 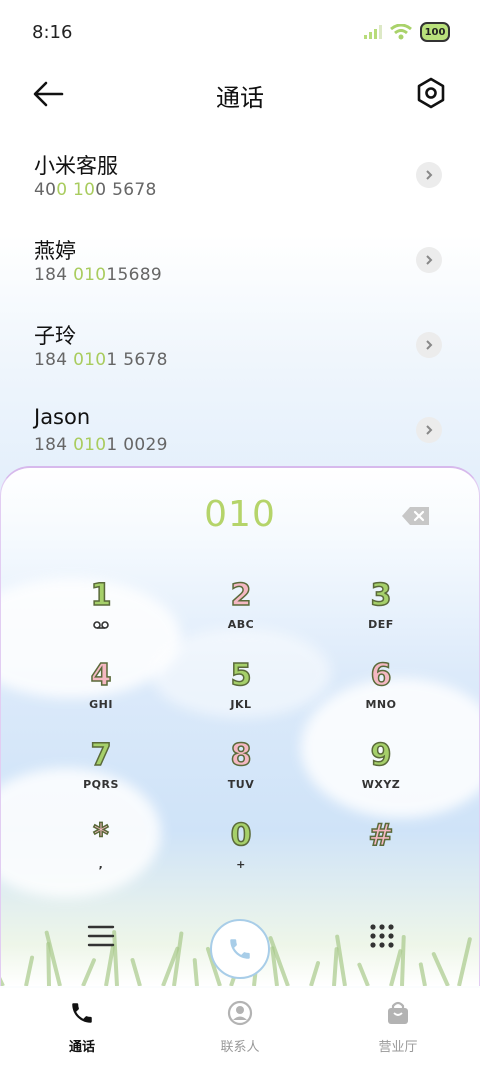 I want to click on contact-number: 400 100 5678, so click(x=95, y=190).